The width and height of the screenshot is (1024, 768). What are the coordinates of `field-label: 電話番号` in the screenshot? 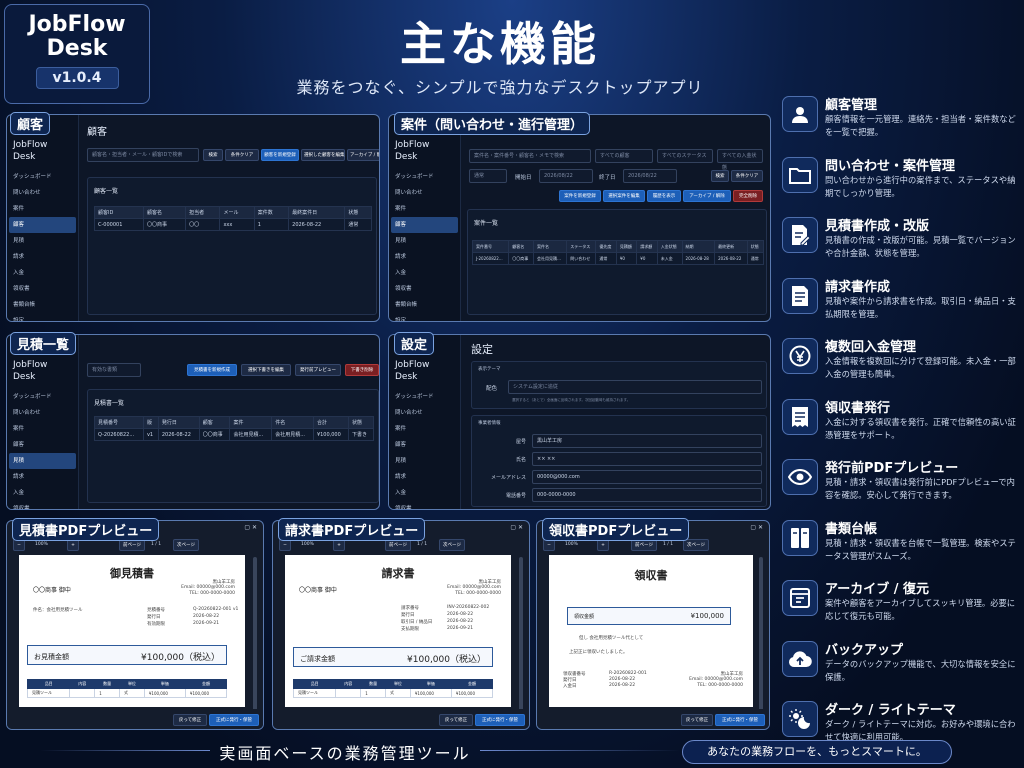 It's located at (515, 496).